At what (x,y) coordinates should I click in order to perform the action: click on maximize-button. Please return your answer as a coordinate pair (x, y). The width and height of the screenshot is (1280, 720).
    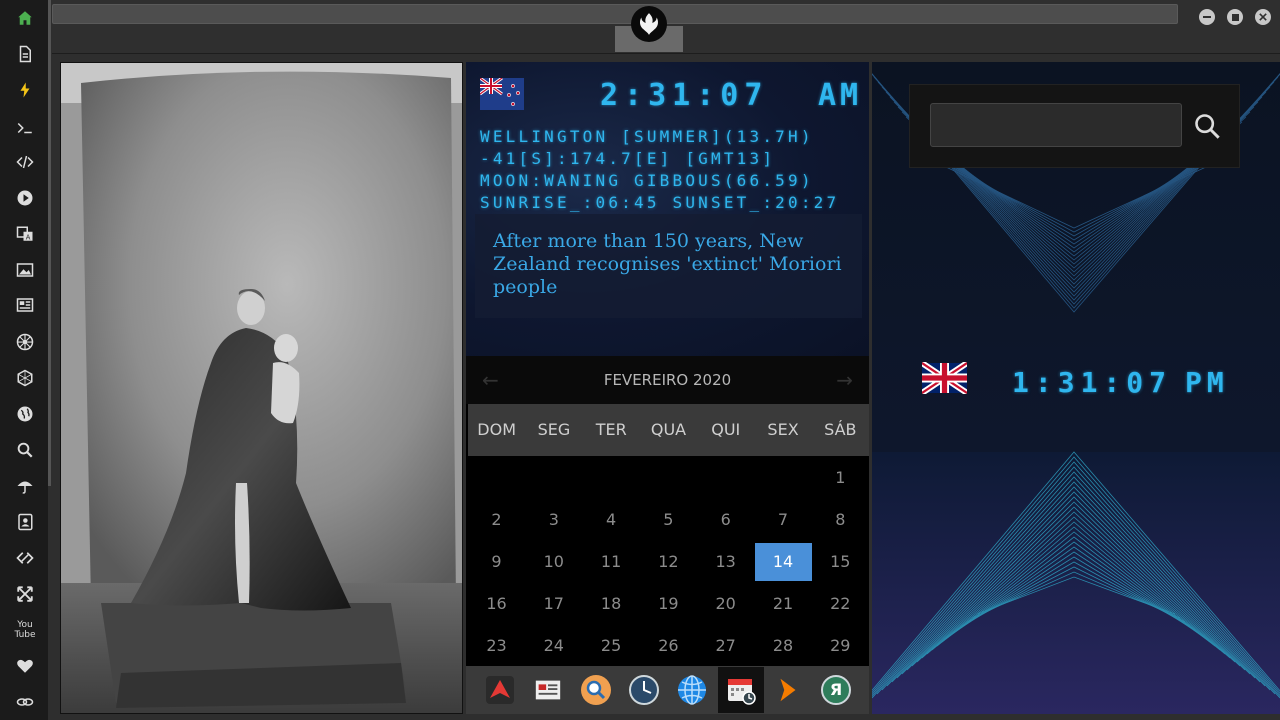
    Looking at the image, I should click on (1235, 17).